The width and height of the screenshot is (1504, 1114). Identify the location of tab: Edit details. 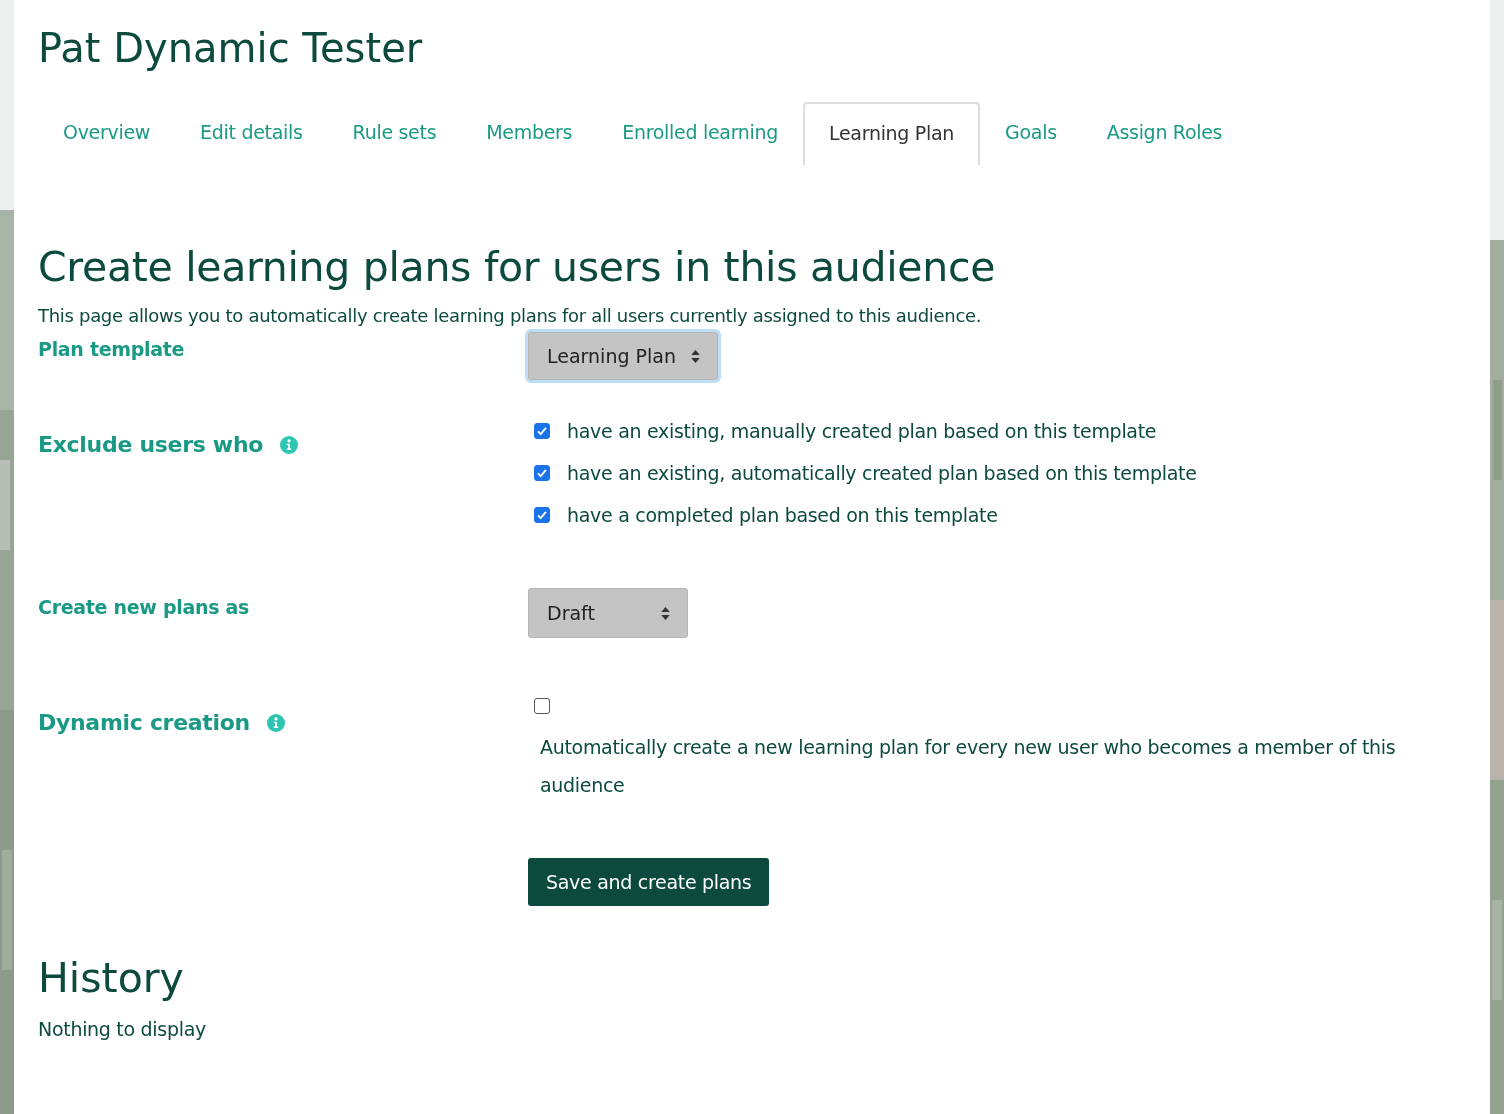
(251, 133).